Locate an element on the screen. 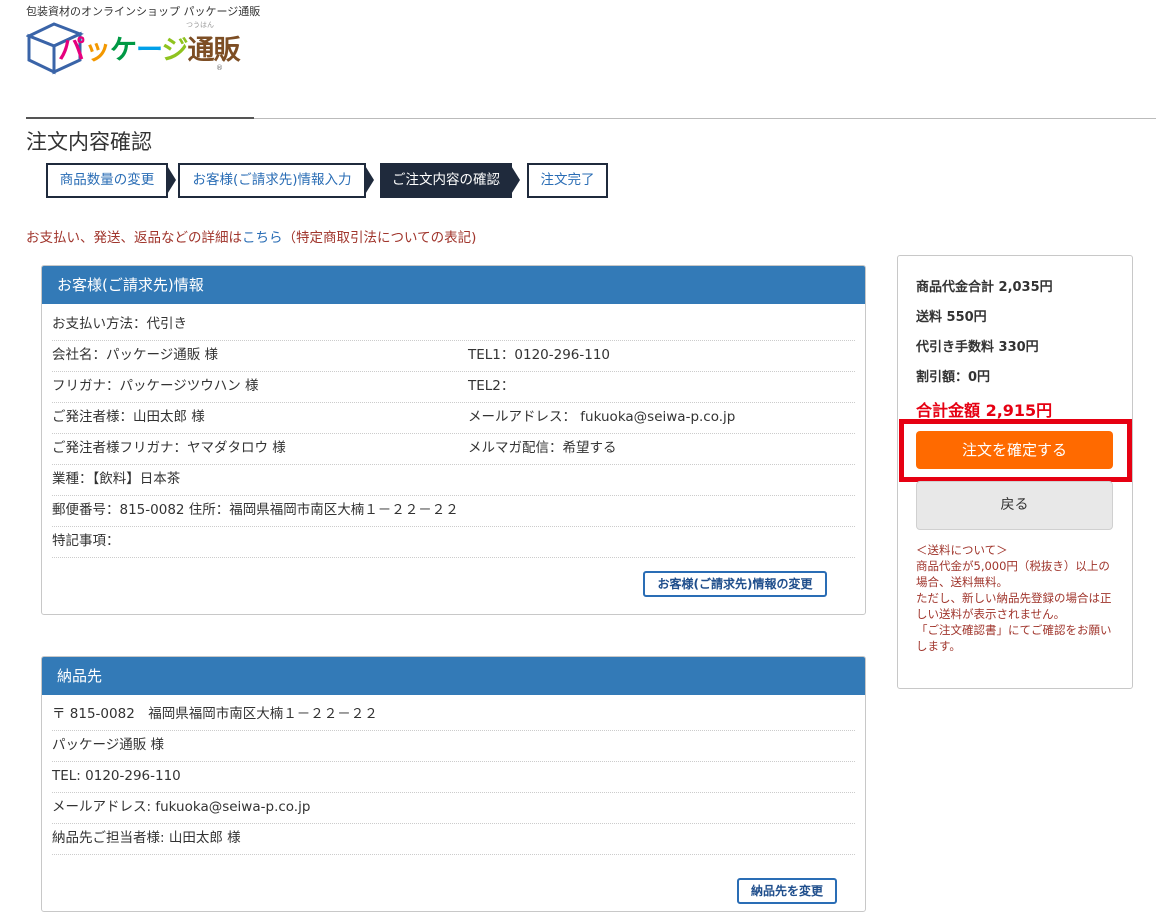  remarks-row: 特記事項： is located at coordinates (453, 542).